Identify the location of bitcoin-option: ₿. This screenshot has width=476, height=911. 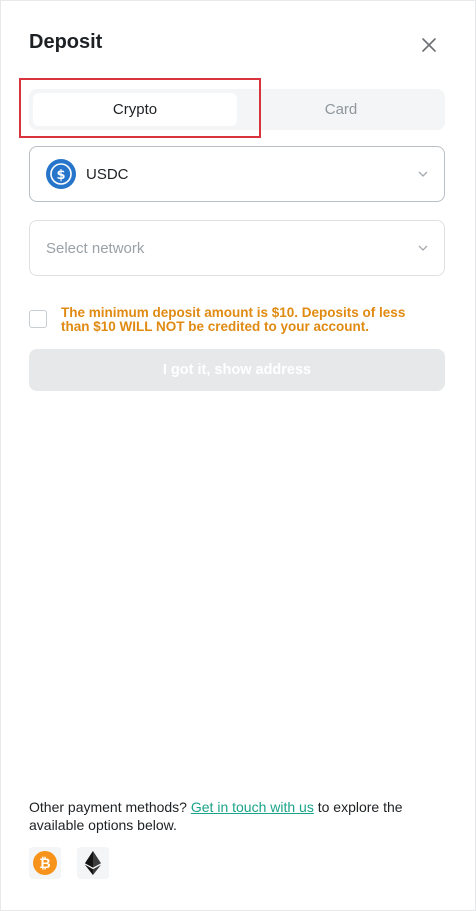
(45, 863).